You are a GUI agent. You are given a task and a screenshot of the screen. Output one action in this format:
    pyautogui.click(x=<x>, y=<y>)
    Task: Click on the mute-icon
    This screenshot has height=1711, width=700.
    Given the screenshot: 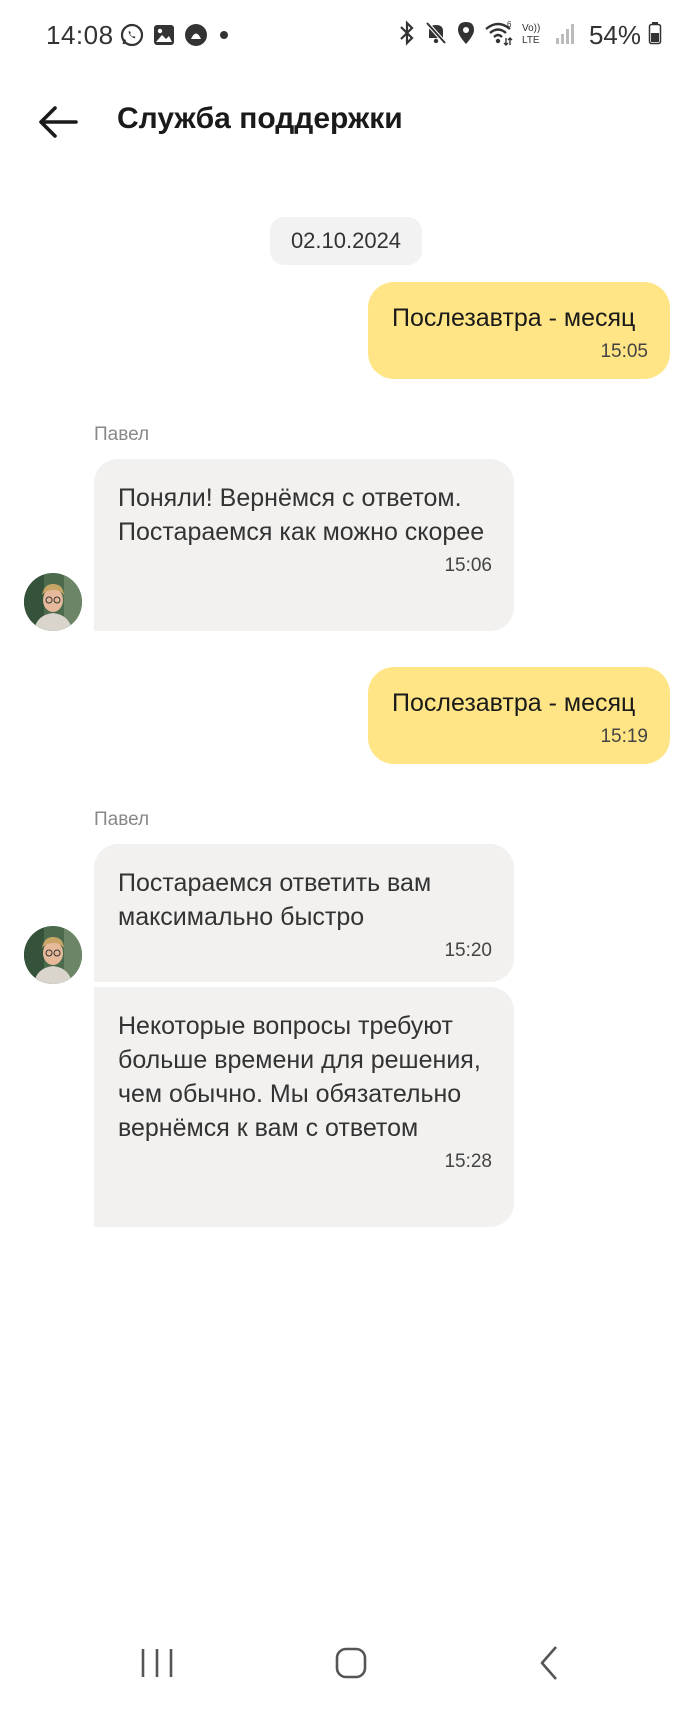 What is the action you would take?
    pyautogui.click(x=436, y=35)
    